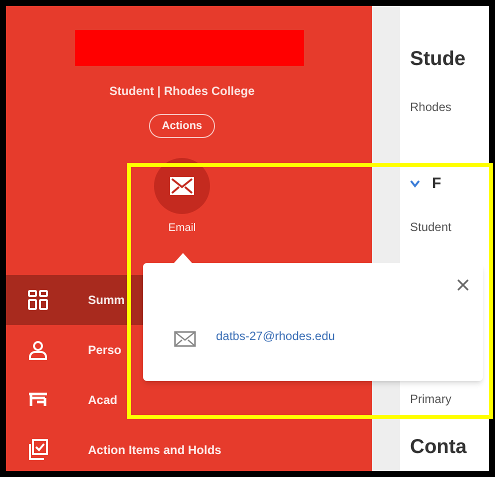 Image resolution: width=495 pixels, height=477 pixels. What do you see at coordinates (431, 399) in the screenshot?
I see `field-label: Primary` at bounding box center [431, 399].